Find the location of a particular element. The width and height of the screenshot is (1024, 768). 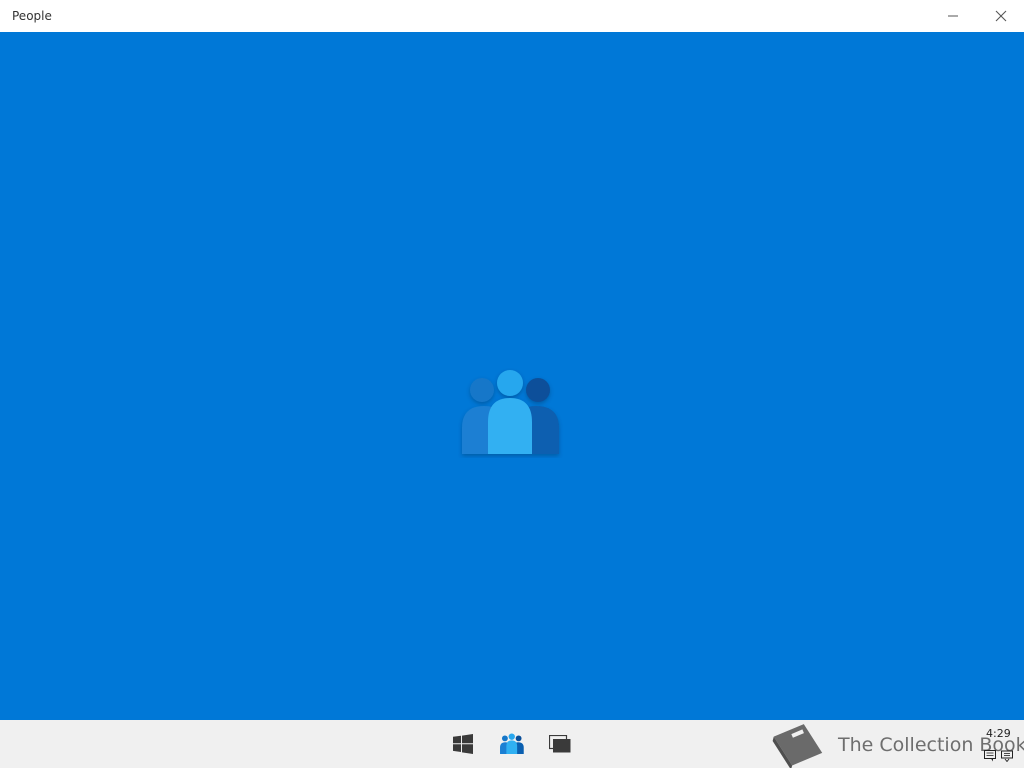

start-button is located at coordinates (463, 744).